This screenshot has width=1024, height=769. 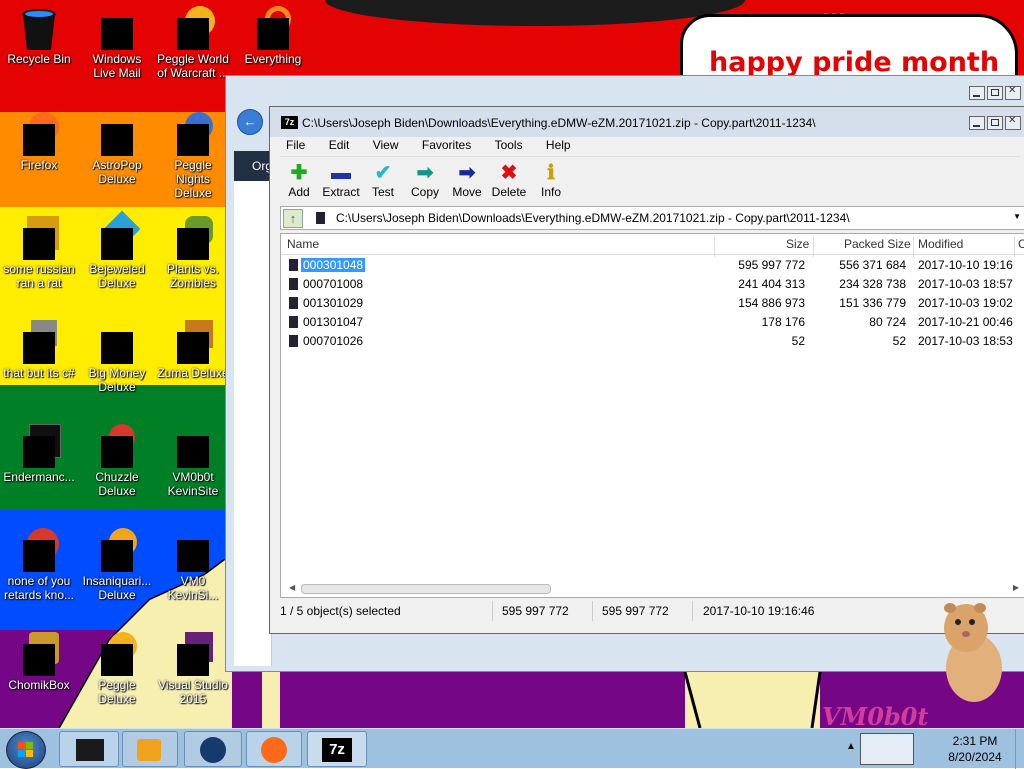 I want to click on organize-button: Org, so click(x=252, y=166).